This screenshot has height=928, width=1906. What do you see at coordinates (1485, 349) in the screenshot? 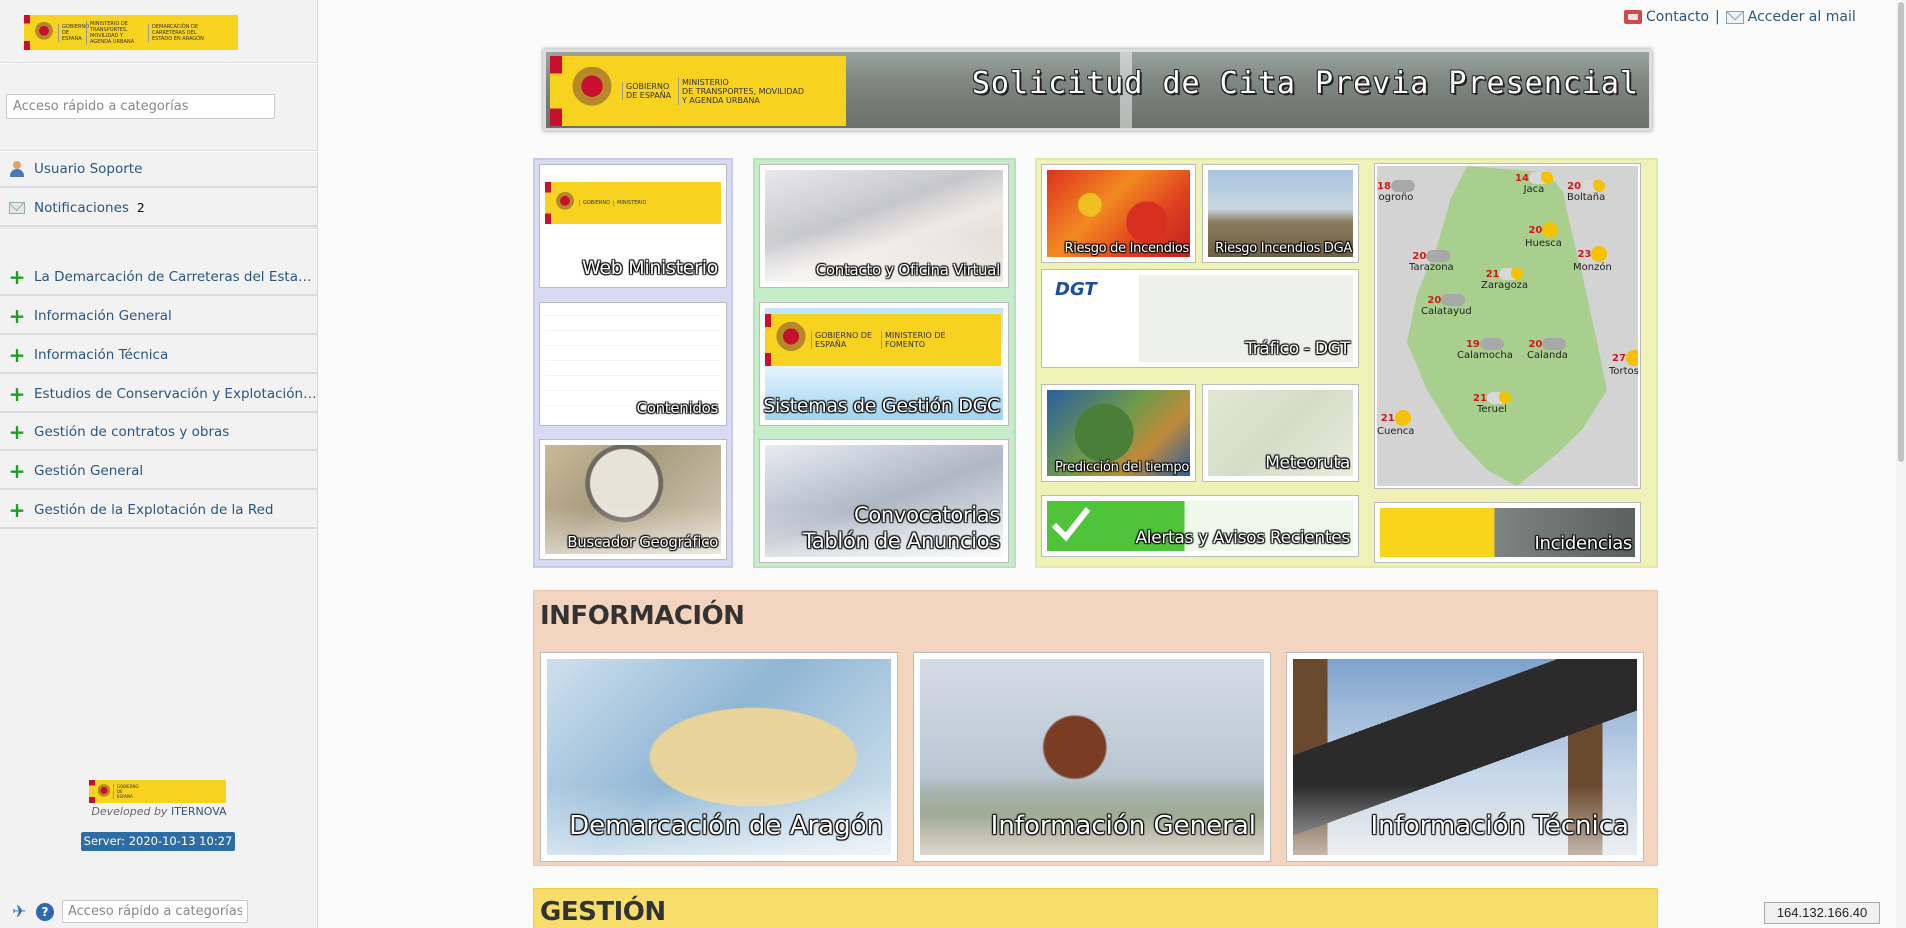
I see `weather-marker: 19 Calamocha` at bounding box center [1485, 349].